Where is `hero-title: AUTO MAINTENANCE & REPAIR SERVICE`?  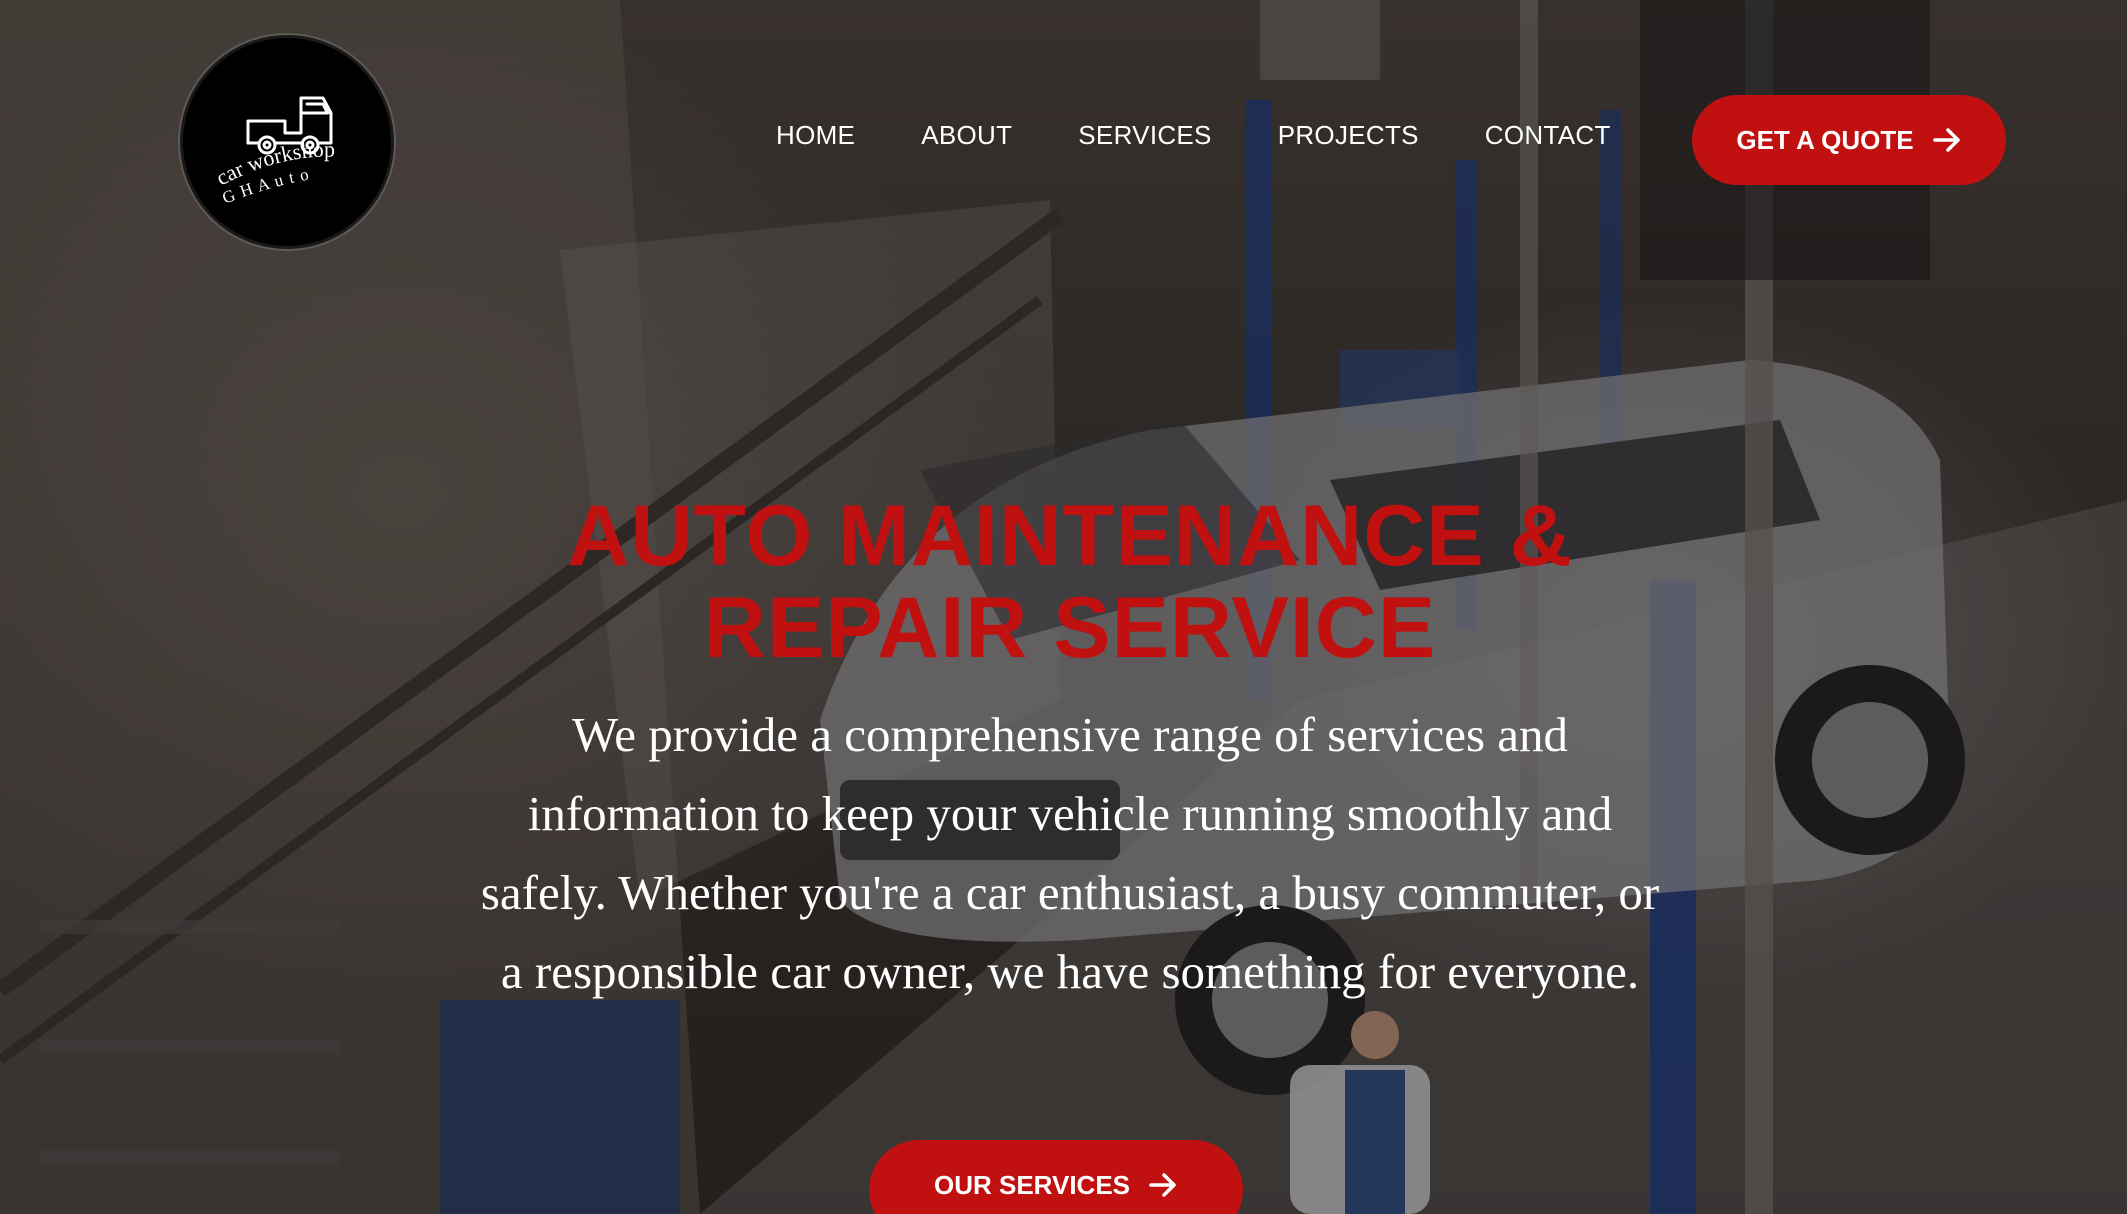
hero-title: AUTO MAINTENANCE & REPAIR SERVICE is located at coordinates (1070, 582).